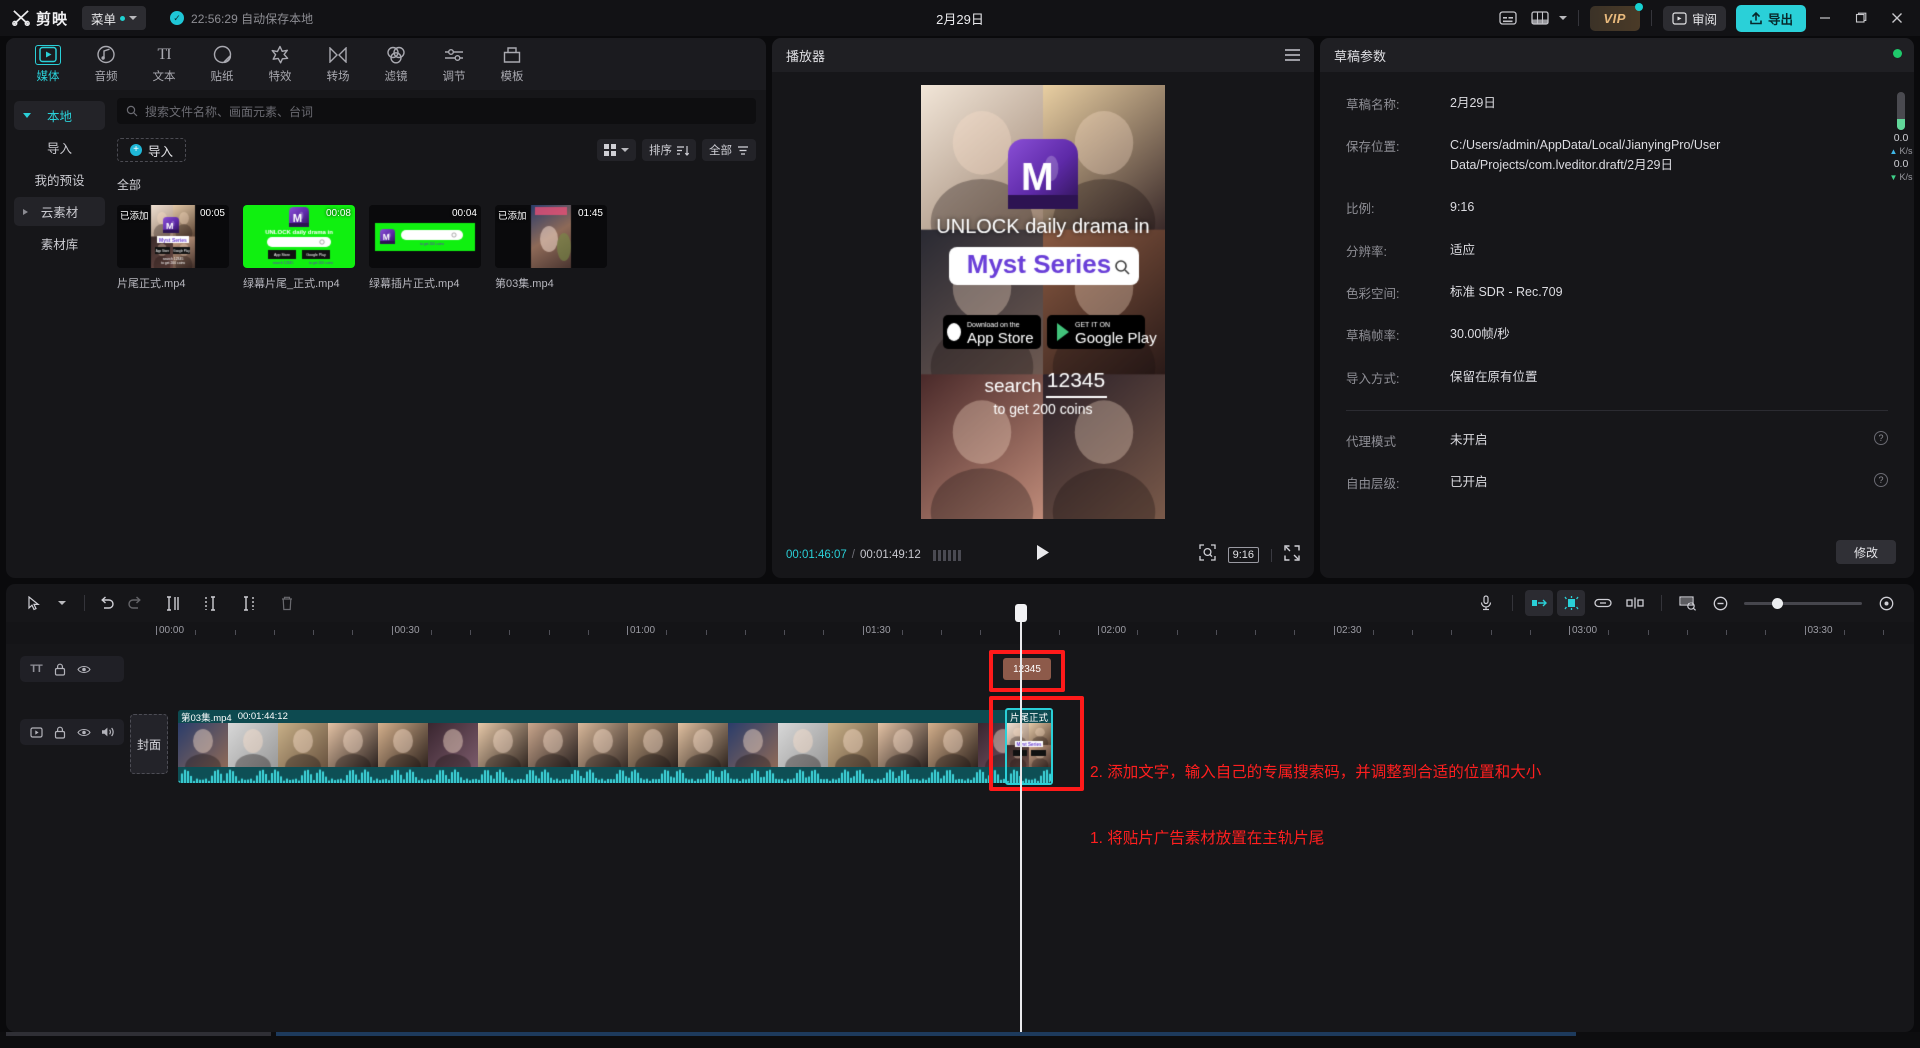 Image resolution: width=1920 pixels, height=1048 pixels. Describe the element at coordinates (1635, 603) in the screenshot. I see `mirror-icon` at that location.